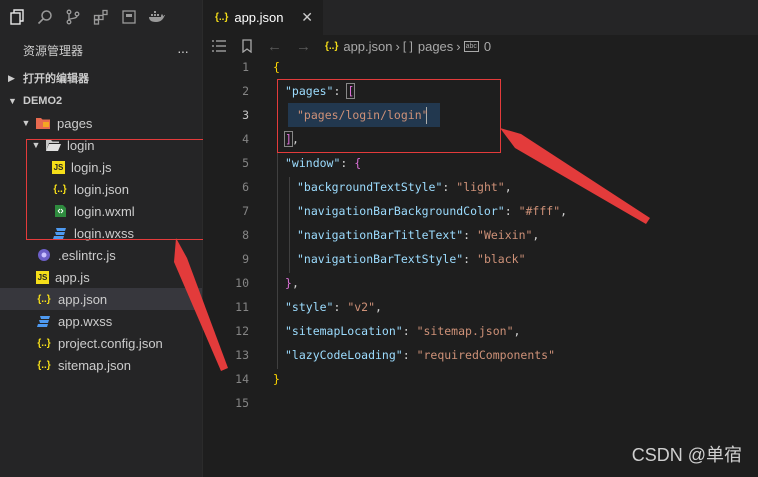 The image size is (758, 477). What do you see at coordinates (686, 455) in the screenshot?
I see `watermark: CSDN @单宿` at bounding box center [686, 455].